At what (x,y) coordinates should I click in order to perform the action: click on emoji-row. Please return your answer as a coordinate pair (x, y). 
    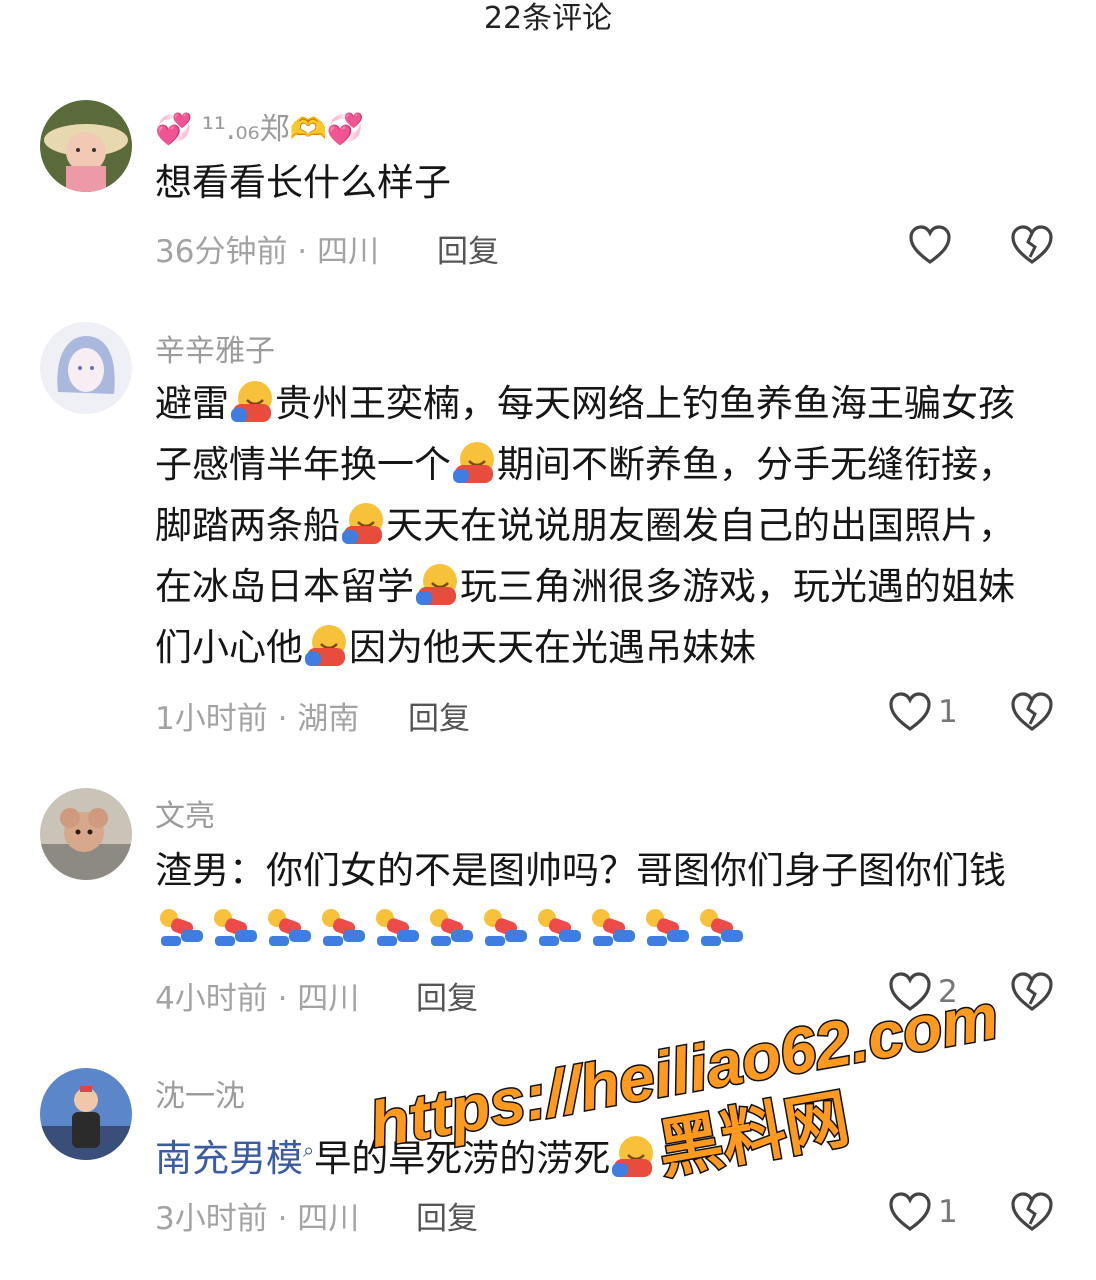
    Looking at the image, I should click on (452, 931).